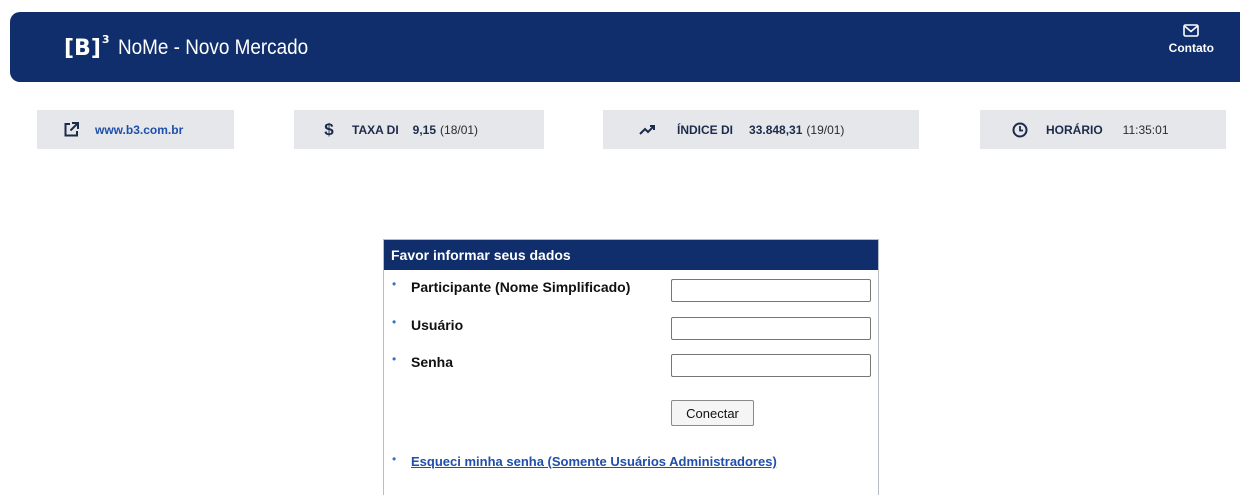 The width and height of the screenshot is (1240, 495). What do you see at coordinates (1020, 130) in the screenshot?
I see `clock-icon` at bounding box center [1020, 130].